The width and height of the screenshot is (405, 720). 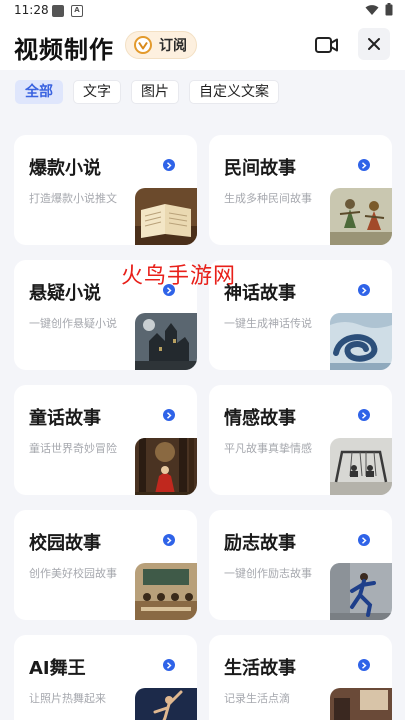 I want to click on close-icon, so click(x=374, y=44).